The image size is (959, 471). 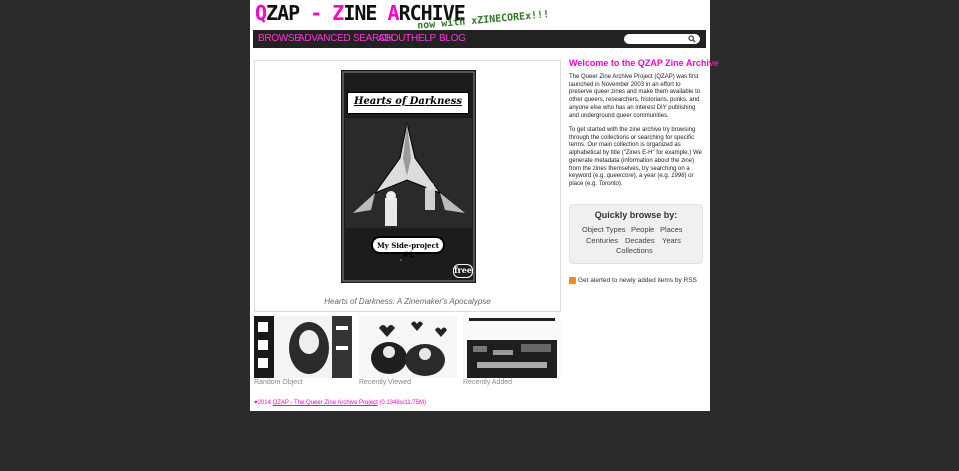 I want to click on logo-letter: Q, so click(x=261, y=13).